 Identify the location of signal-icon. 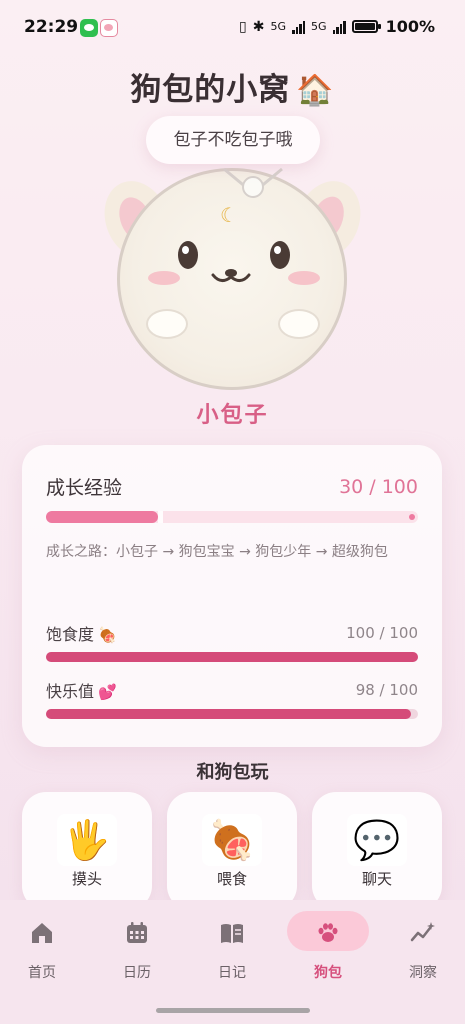
(299, 27).